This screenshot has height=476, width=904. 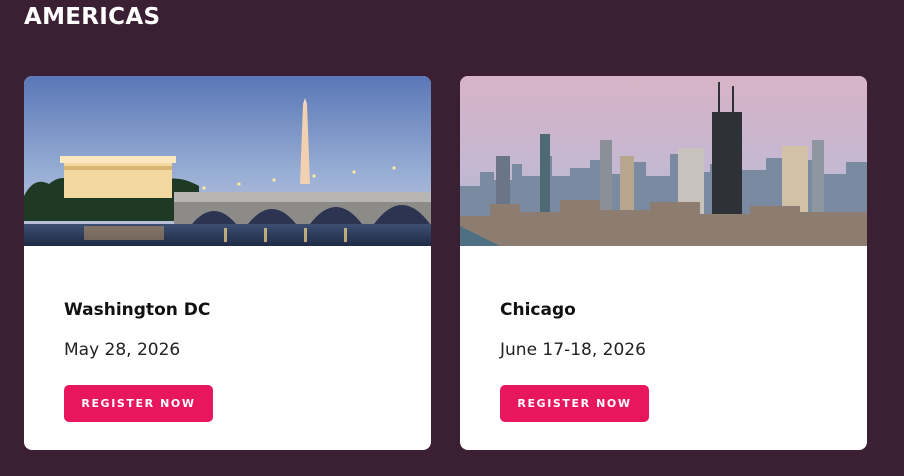 What do you see at coordinates (137, 310) in the screenshot?
I see `event-city: Washington DC` at bounding box center [137, 310].